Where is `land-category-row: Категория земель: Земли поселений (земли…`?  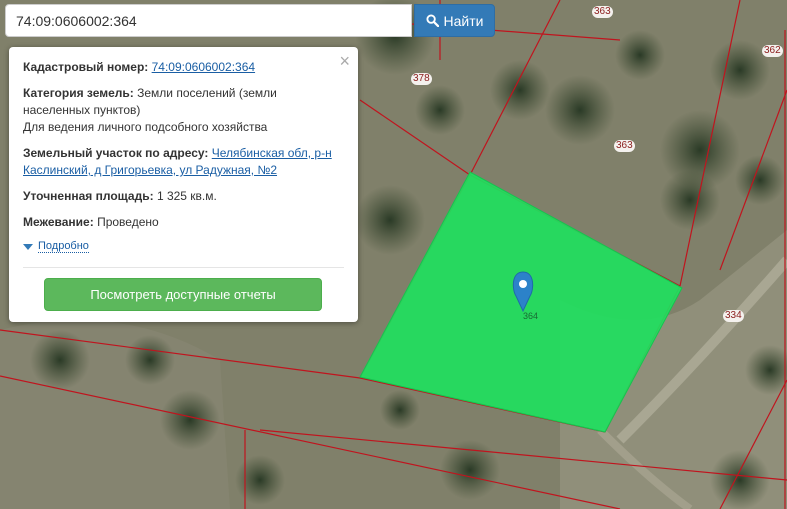
land-category-row: Категория земель: Земли поселений (земли… is located at coordinates (183, 110).